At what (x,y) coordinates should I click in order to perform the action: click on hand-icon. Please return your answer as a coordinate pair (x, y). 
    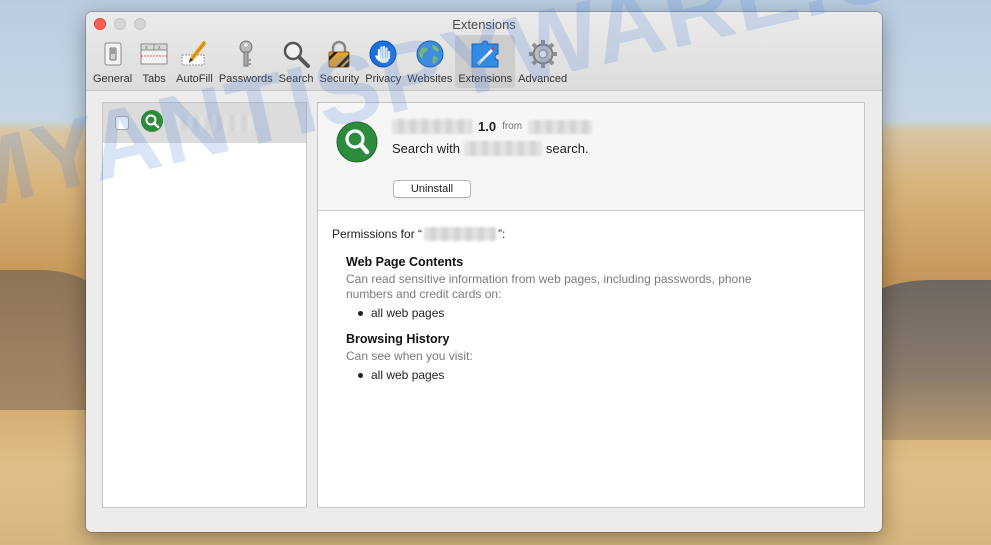
    Looking at the image, I should click on (383, 54).